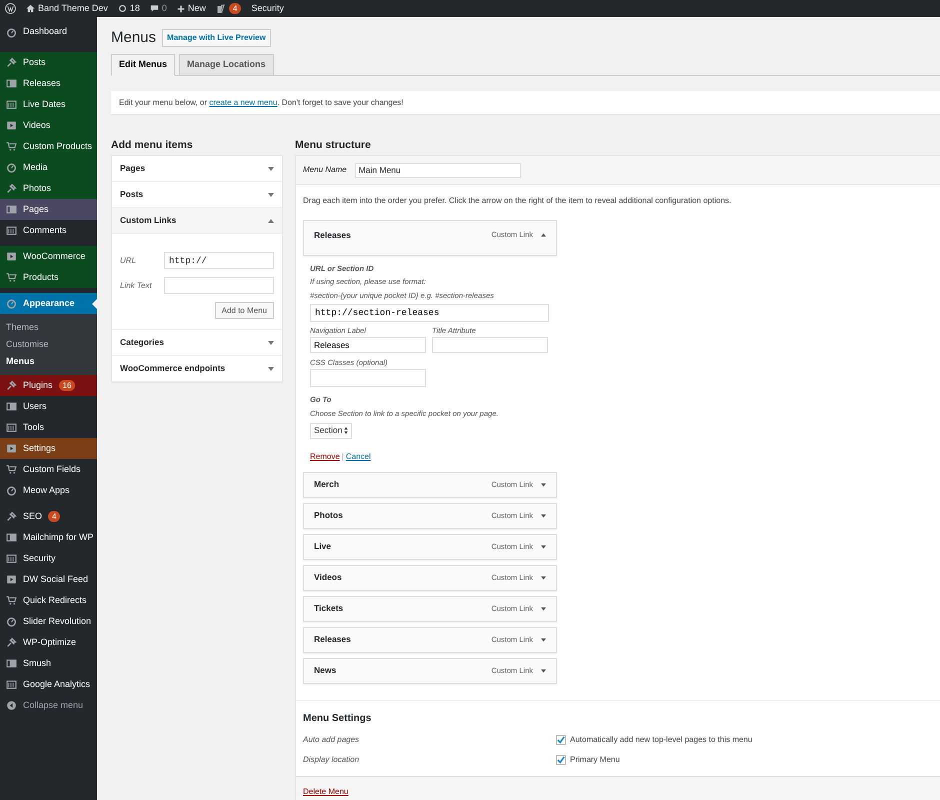  What do you see at coordinates (48, 125) in the screenshot?
I see `sidebar-menu-item: Videos` at bounding box center [48, 125].